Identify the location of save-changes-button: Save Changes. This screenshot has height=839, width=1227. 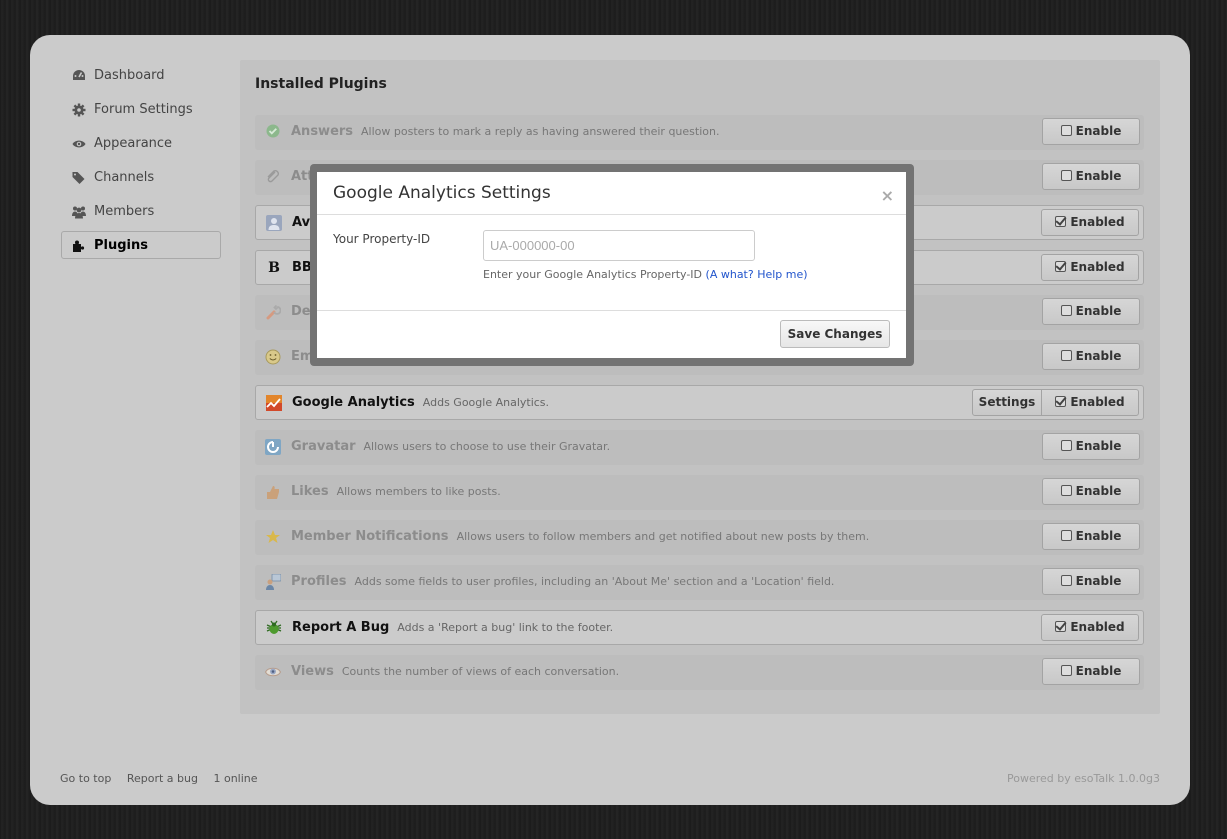
(835, 334).